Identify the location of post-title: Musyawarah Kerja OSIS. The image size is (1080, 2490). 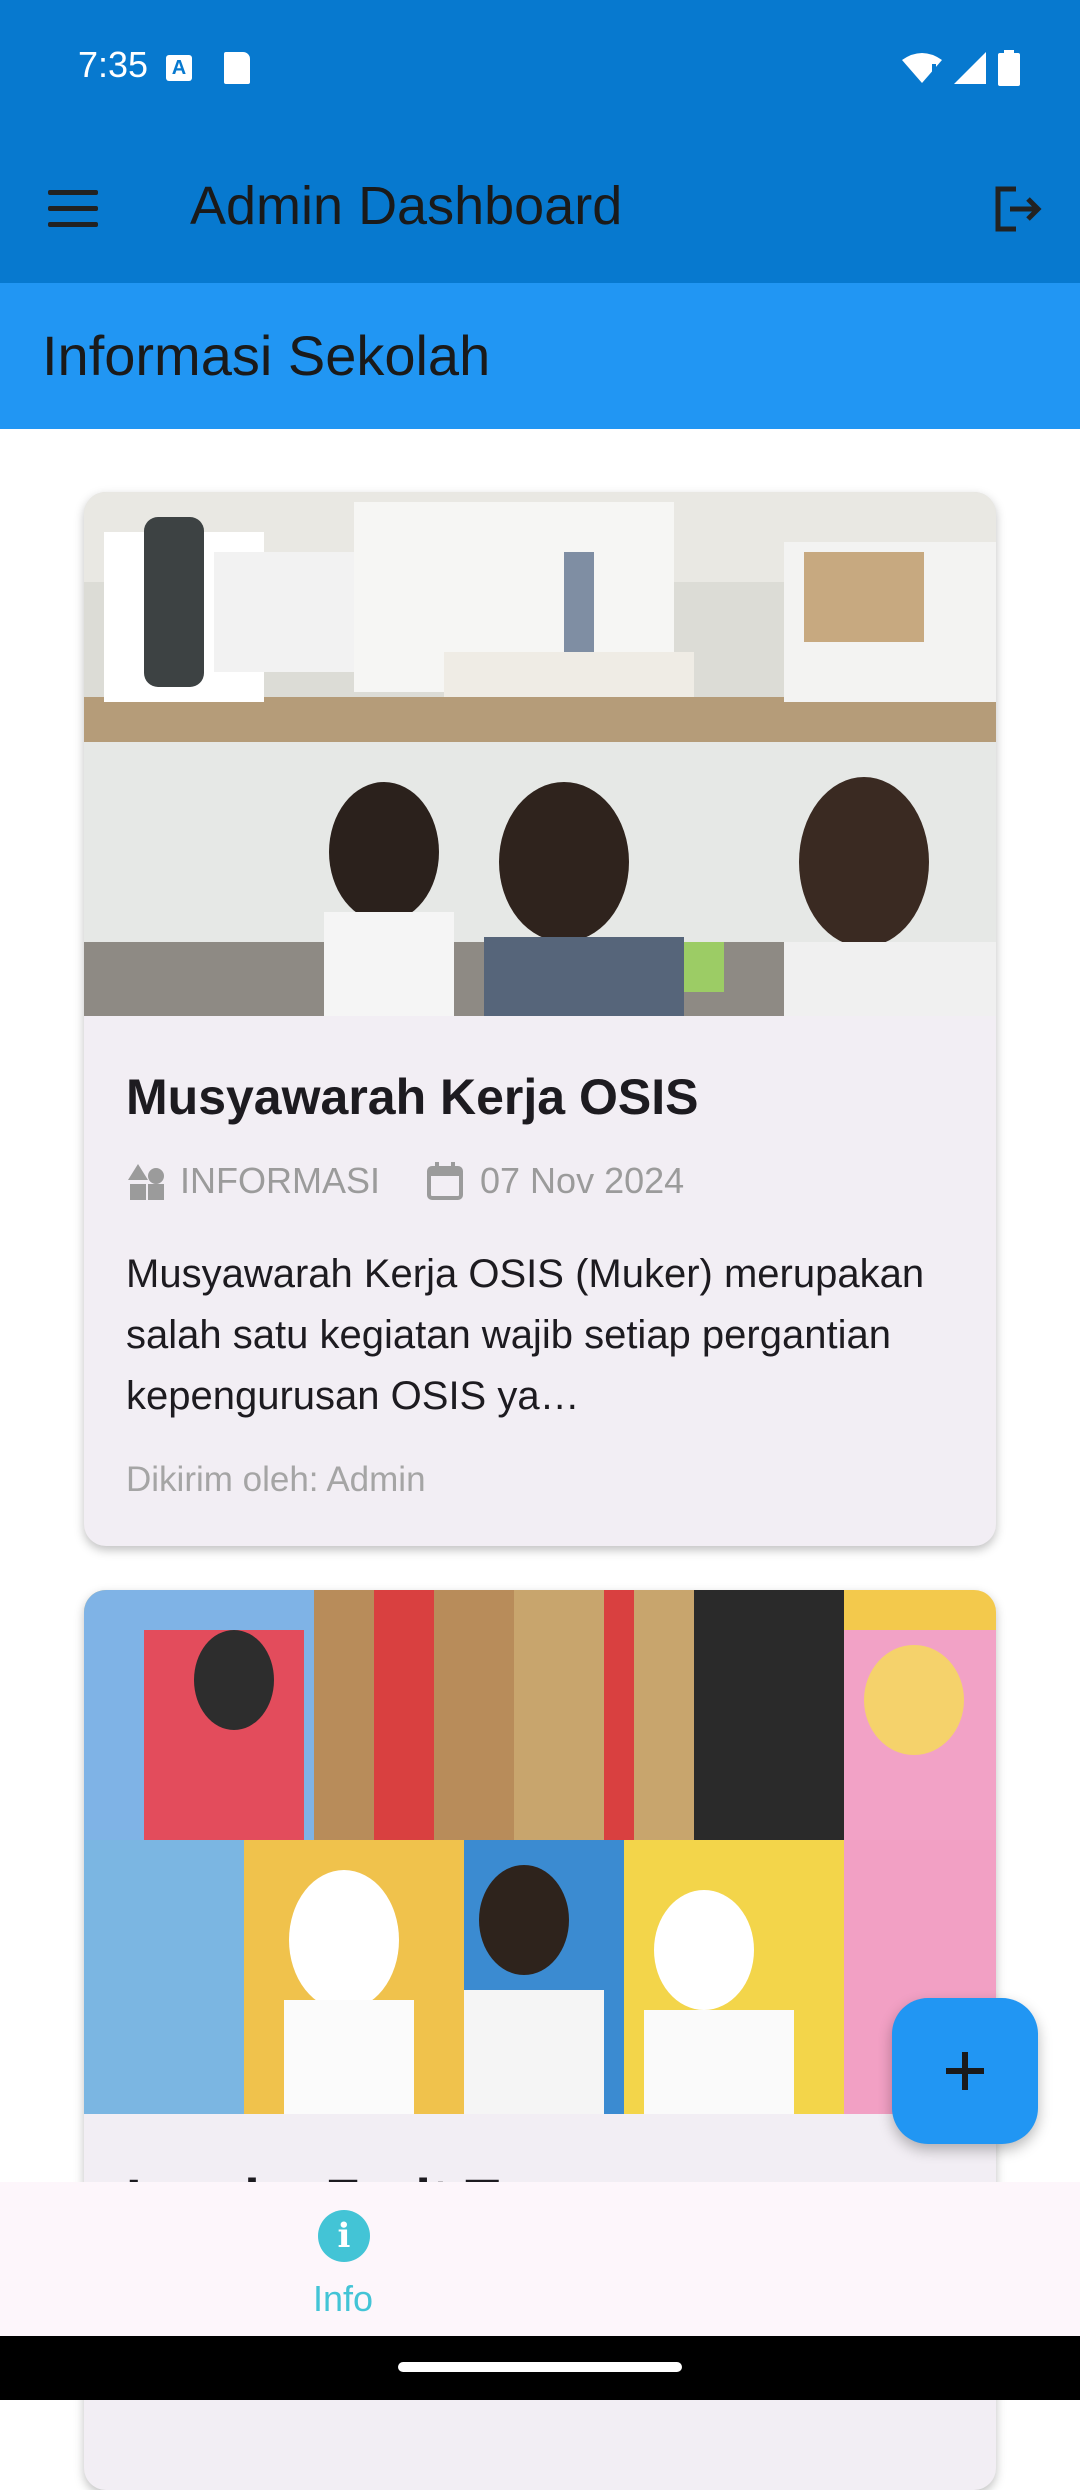
(412, 1097).